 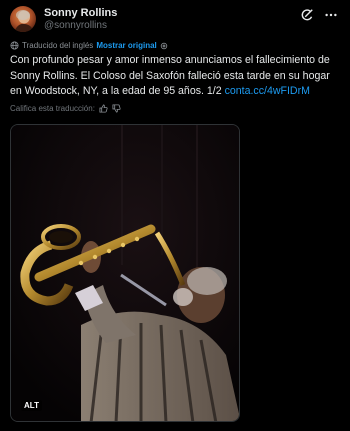 What do you see at coordinates (175, 20) in the screenshot?
I see `tweet-header: Sonny Rollins @sonnyrollins` at bounding box center [175, 20].